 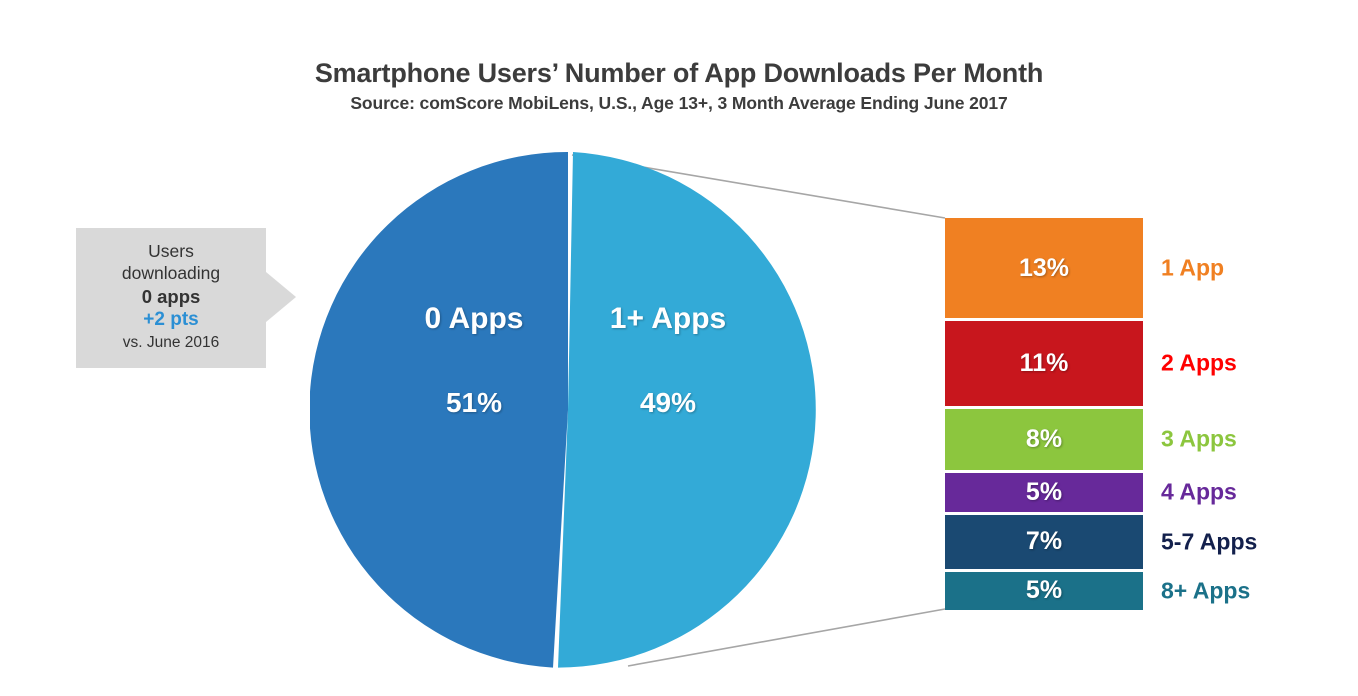 What do you see at coordinates (1044, 362) in the screenshot?
I see `bar-segment-value: 11%` at bounding box center [1044, 362].